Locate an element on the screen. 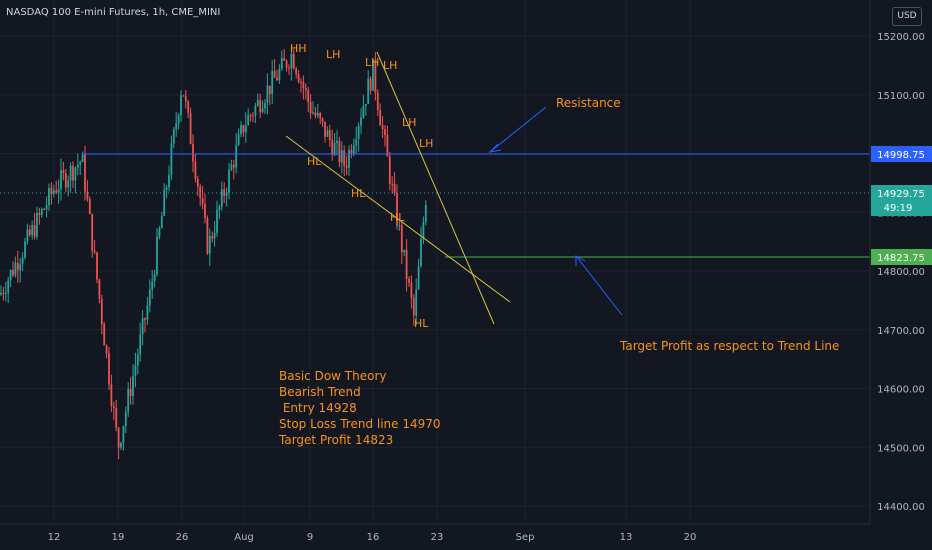  price-tick-label: 14800.00 is located at coordinates (901, 272).